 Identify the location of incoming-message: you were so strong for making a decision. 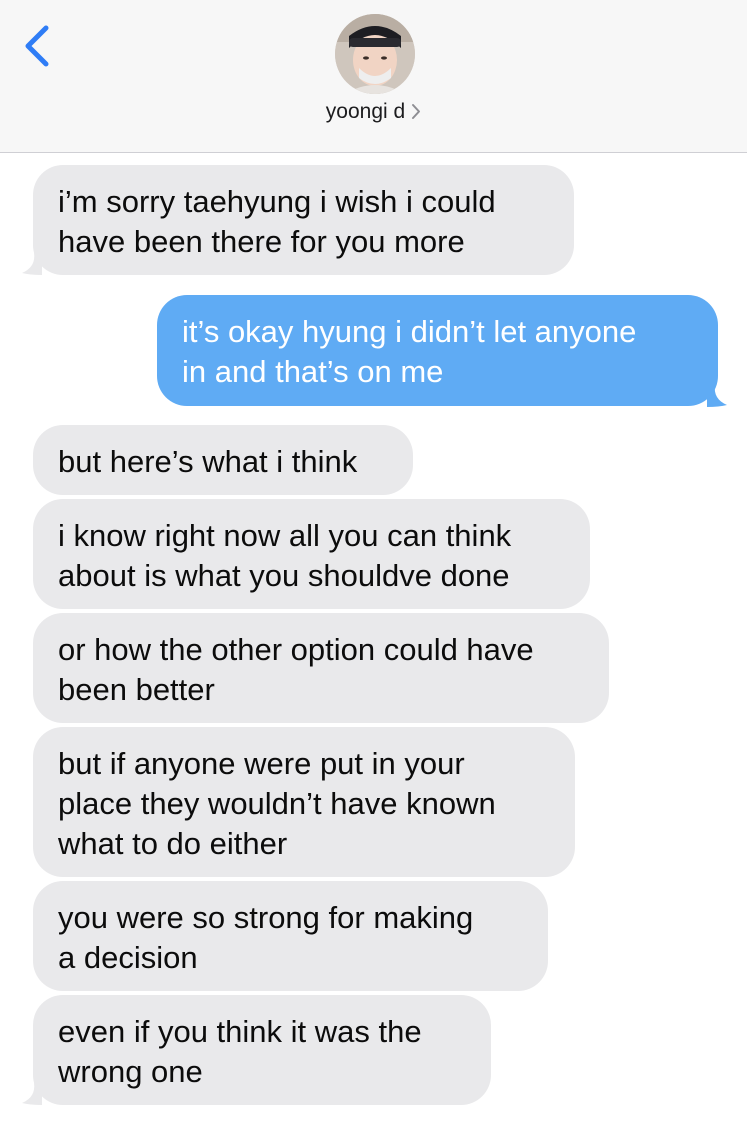
(290, 936).